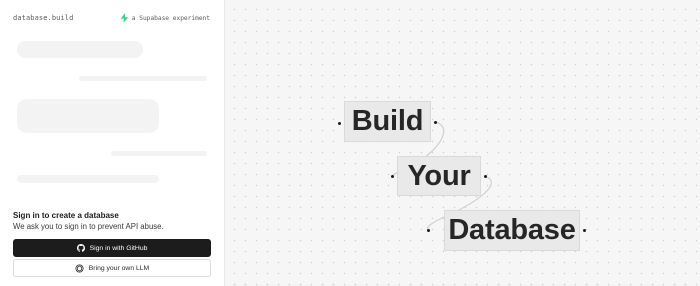  I want to click on llm-button-label: Bring your own LLM, so click(119, 268).